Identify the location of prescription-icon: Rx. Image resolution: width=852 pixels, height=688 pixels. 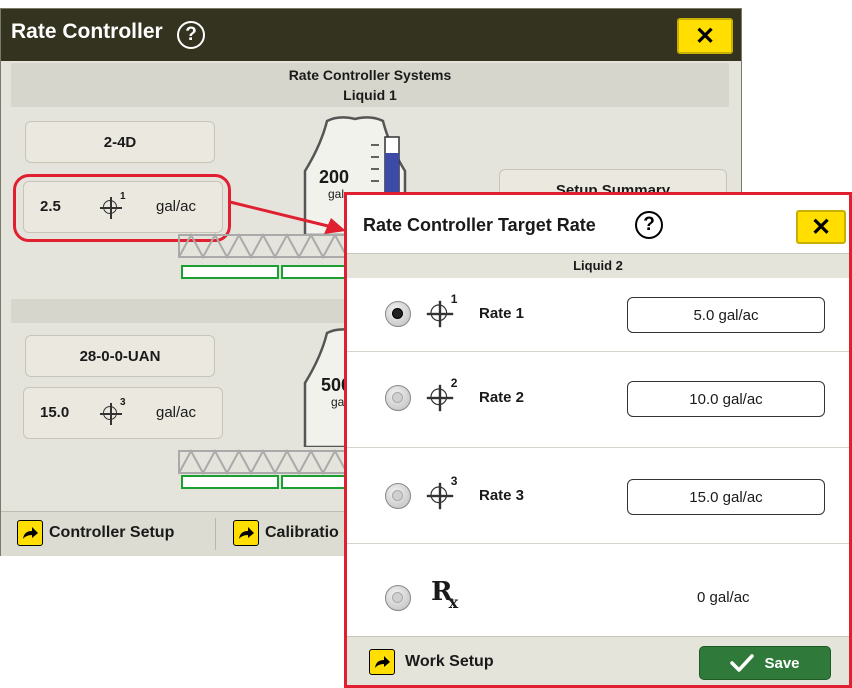
(445, 594).